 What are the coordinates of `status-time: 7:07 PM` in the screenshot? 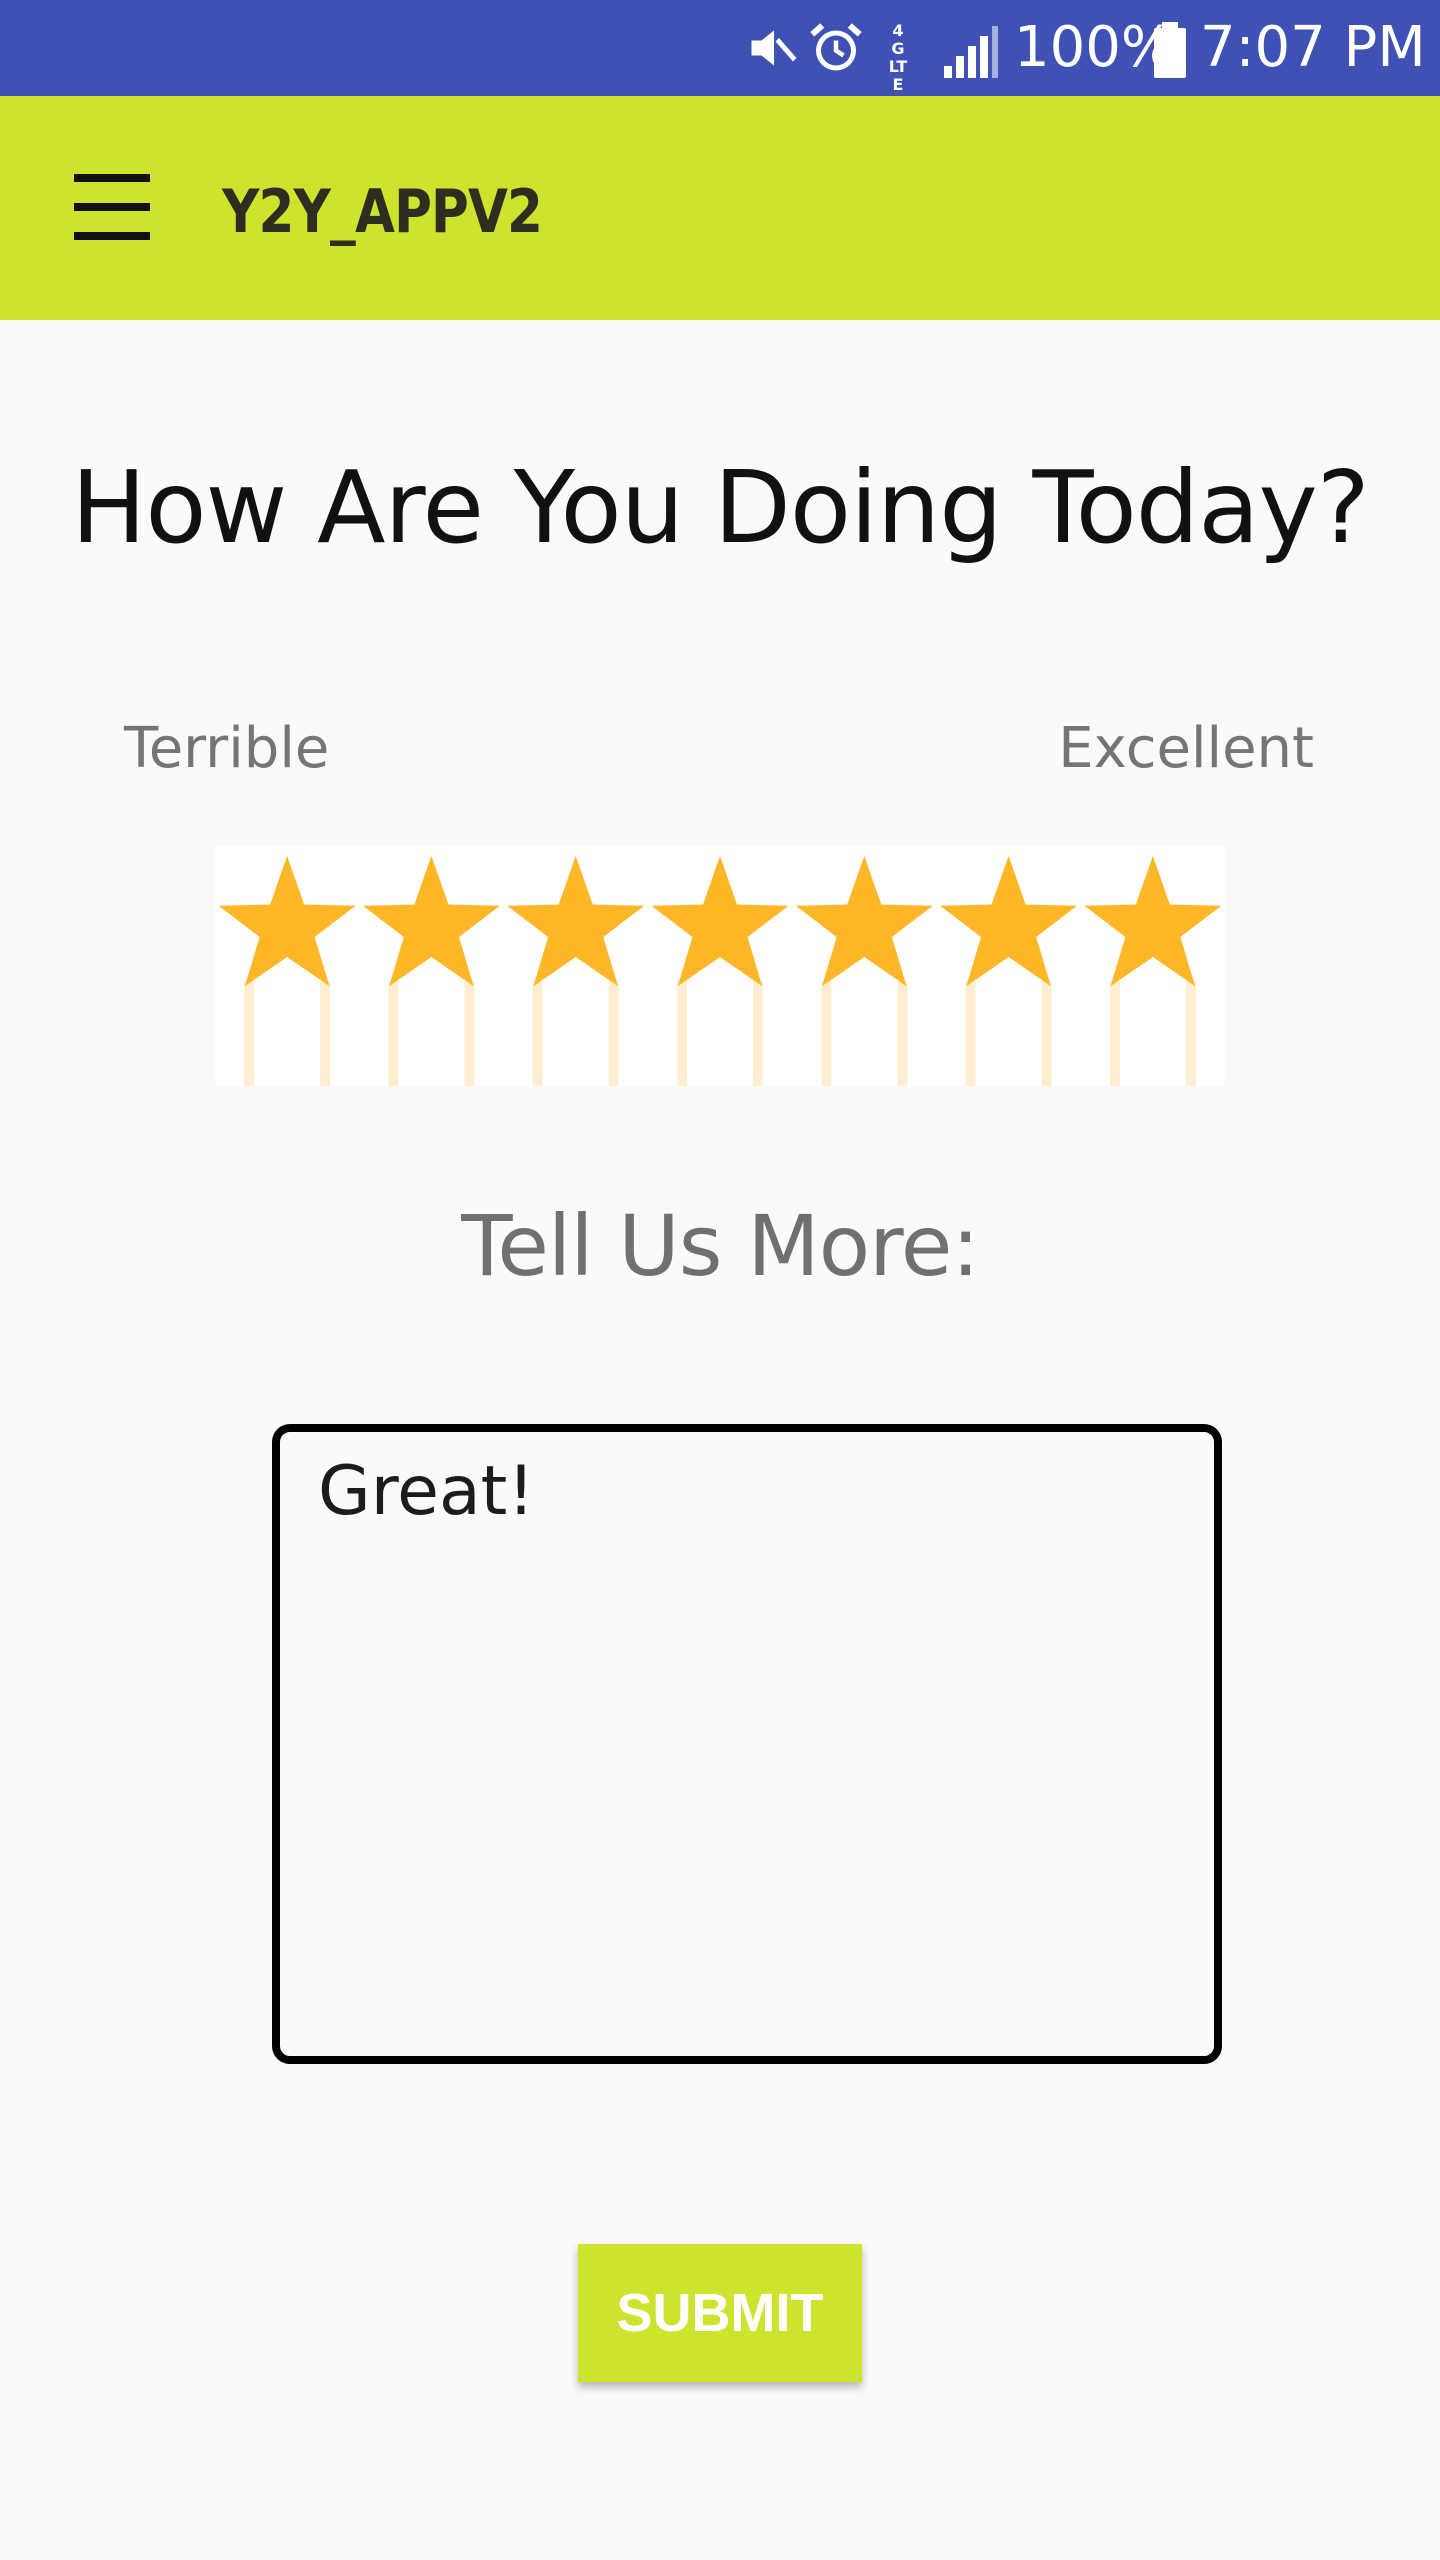 It's located at (1313, 47).